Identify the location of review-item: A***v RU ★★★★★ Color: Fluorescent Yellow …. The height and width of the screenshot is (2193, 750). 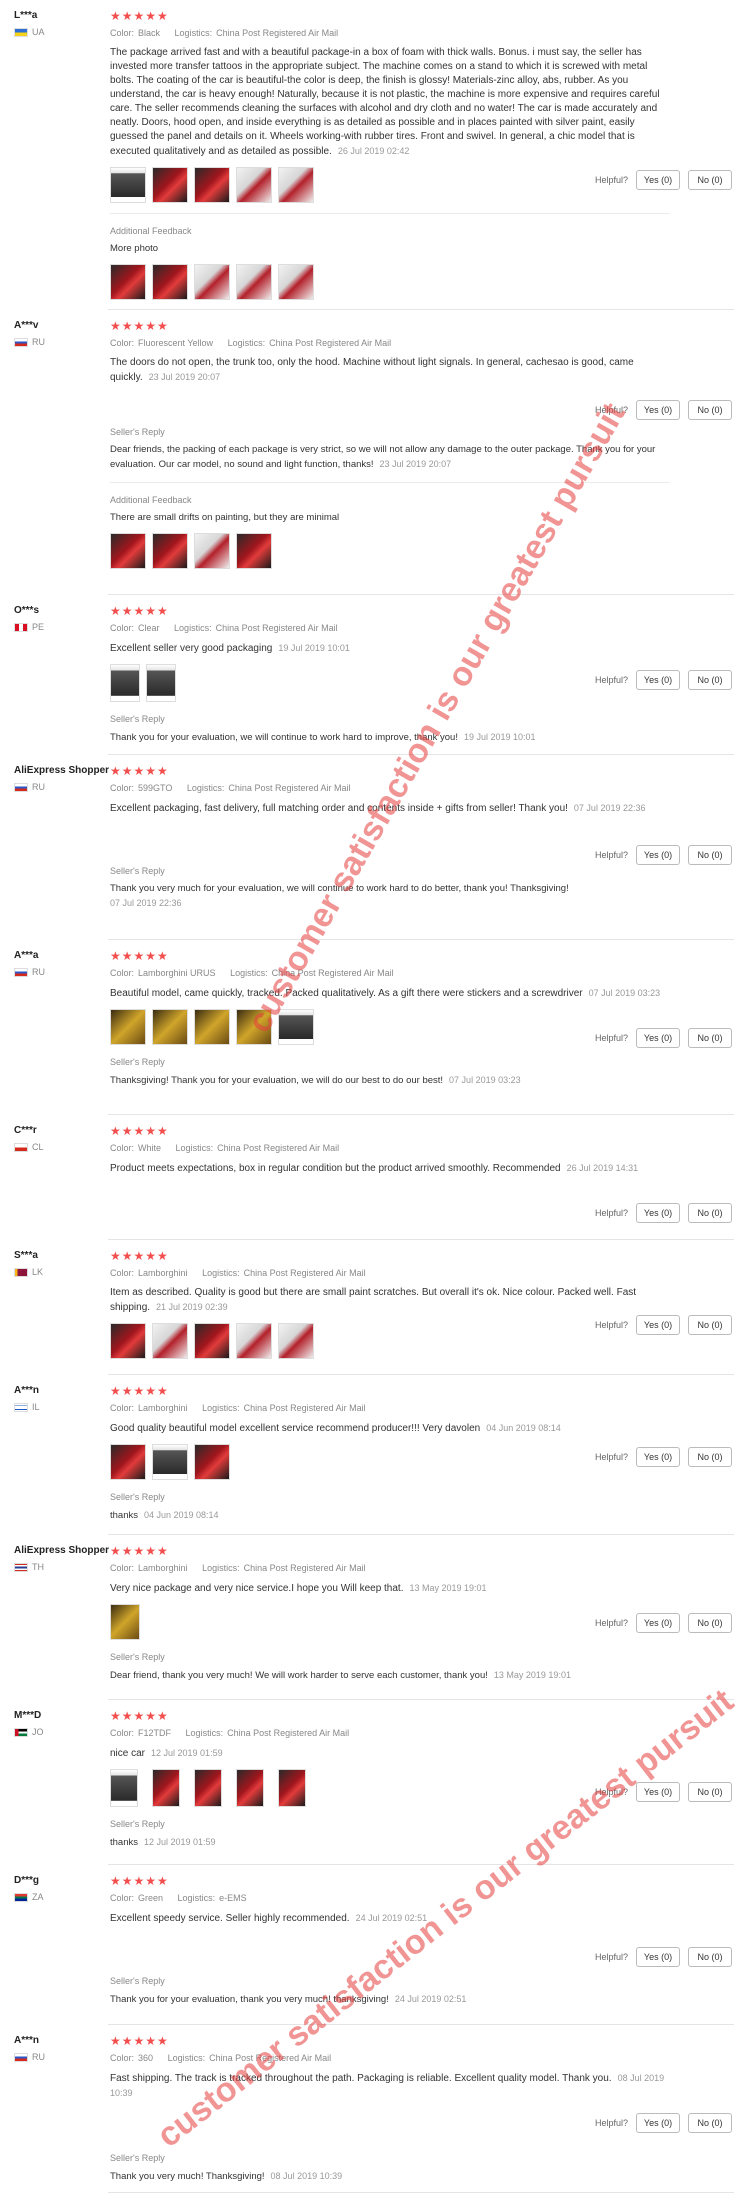
(375, 452).